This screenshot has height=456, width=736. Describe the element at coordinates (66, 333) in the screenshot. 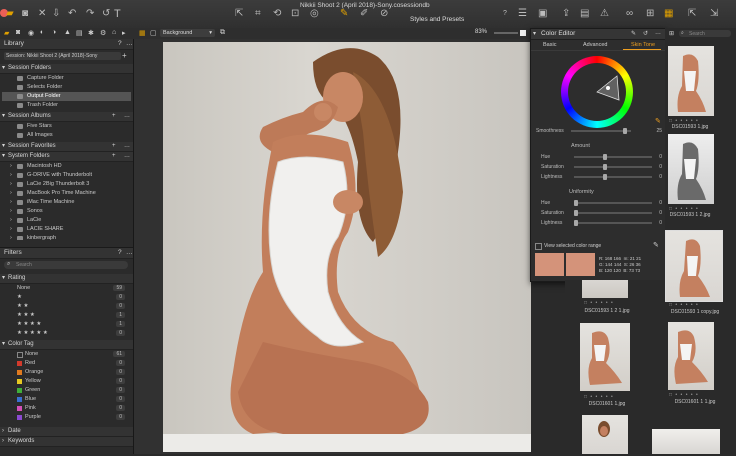

I see `rating-filter-row: ★ ★ ★ ★ ★ 0` at that location.